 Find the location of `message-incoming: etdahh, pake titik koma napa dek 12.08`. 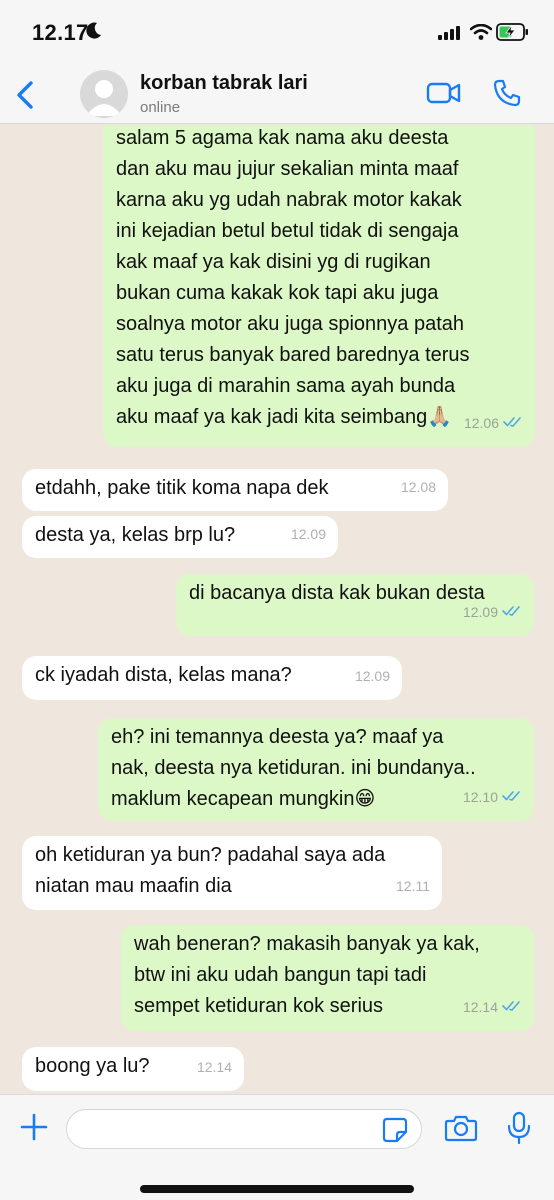

message-incoming: etdahh, pake titik koma napa dek 12.08 is located at coordinates (235, 490).